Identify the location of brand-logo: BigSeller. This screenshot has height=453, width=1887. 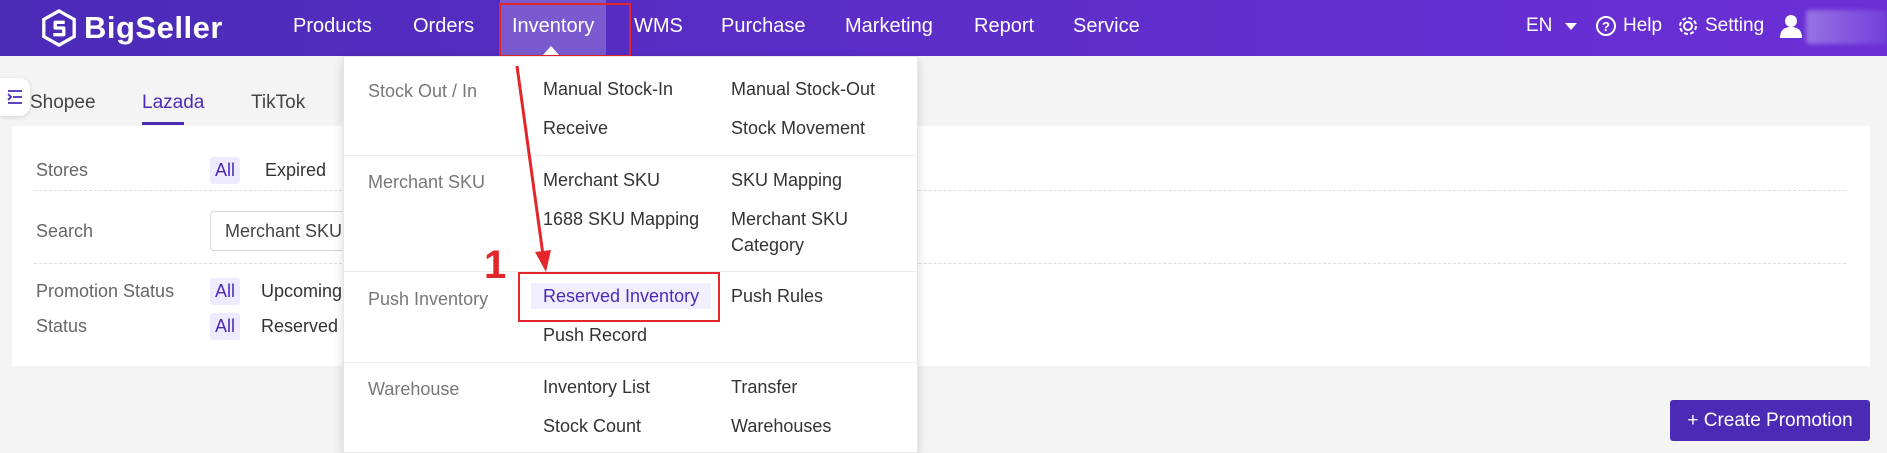
(131, 28).